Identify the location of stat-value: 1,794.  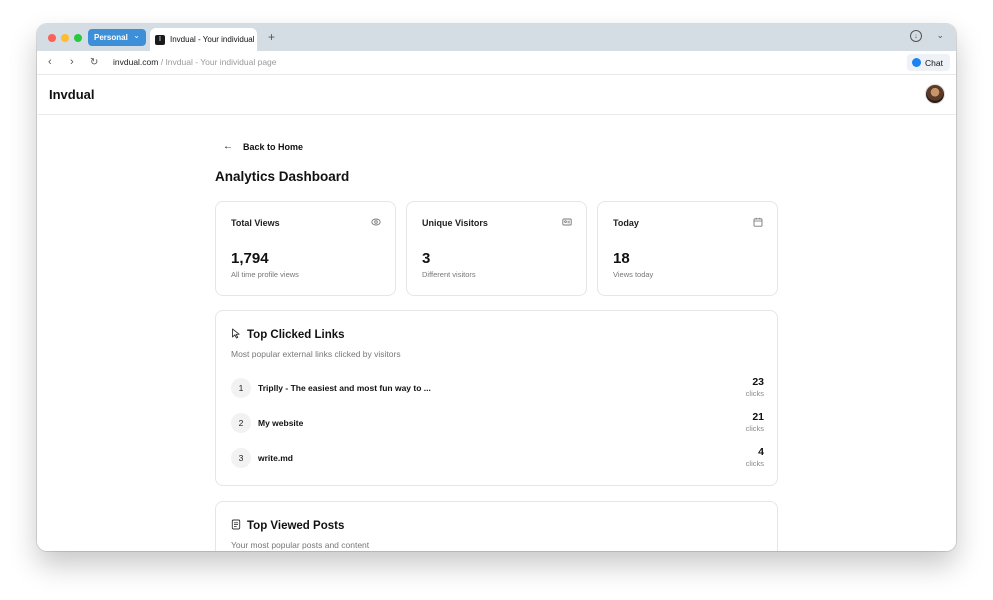
(250, 258).